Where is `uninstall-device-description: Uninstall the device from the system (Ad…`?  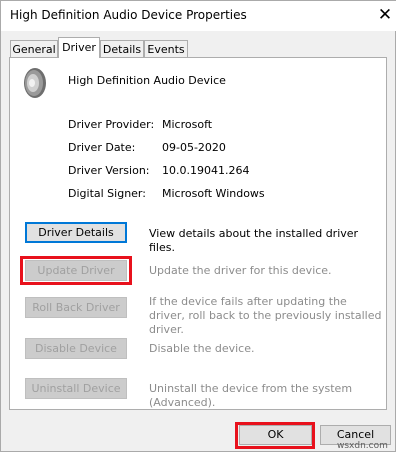 uninstall-device-description: Uninstall the device from the system (Ad… is located at coordinates (251, 395).